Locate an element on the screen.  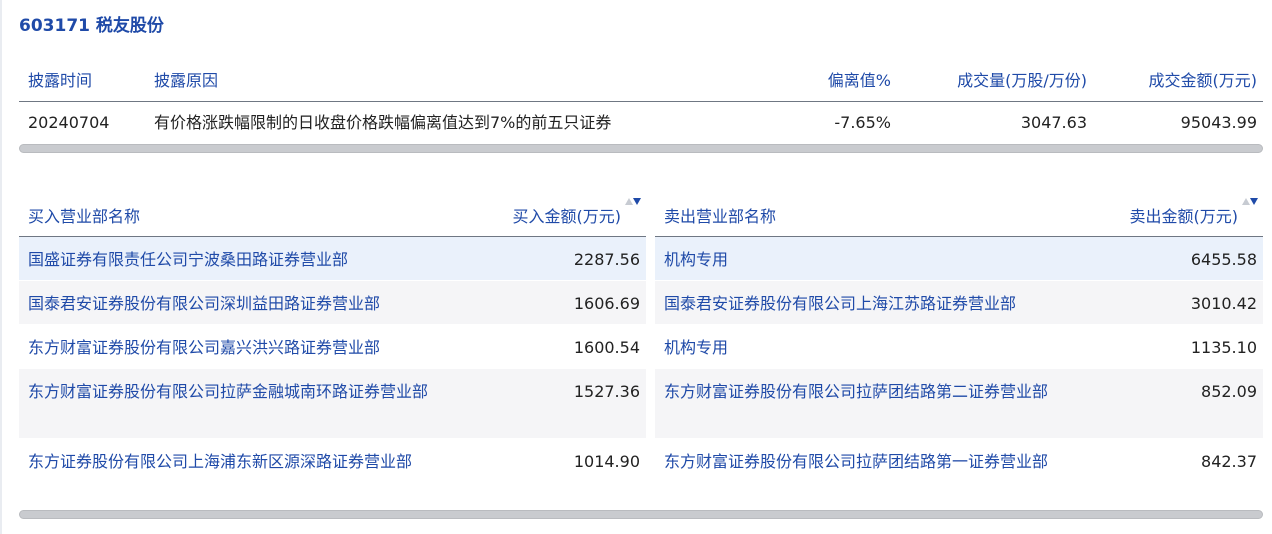
buy-header-amount: 买入金额(万元) is located at coordinates (567, 216).